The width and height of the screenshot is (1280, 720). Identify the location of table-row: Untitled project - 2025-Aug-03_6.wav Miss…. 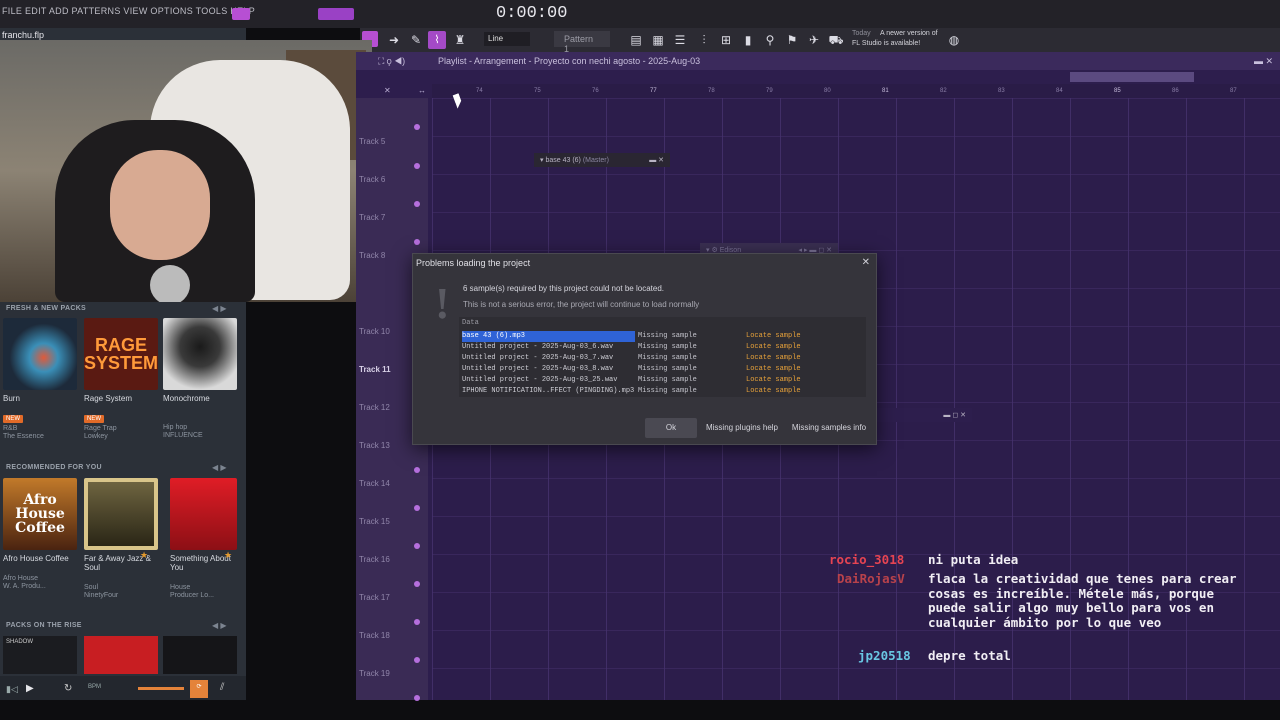
(662, 347).